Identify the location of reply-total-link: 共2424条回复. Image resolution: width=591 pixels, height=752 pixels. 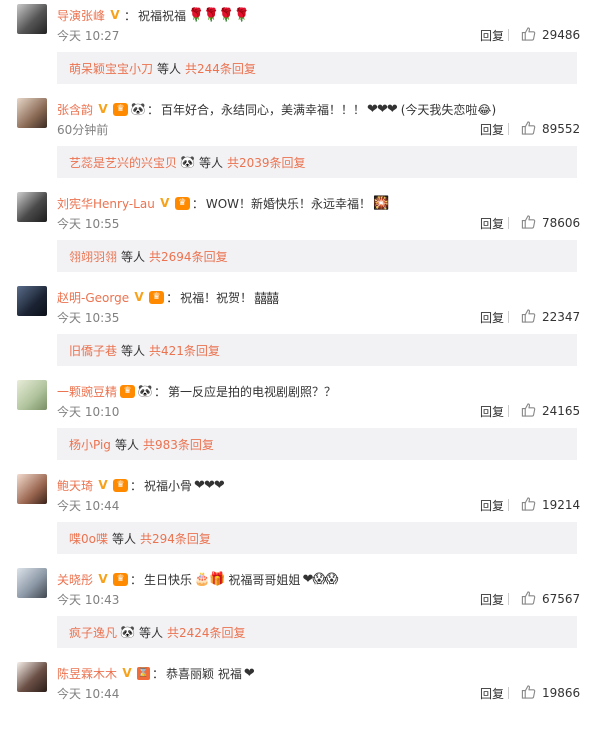
(206, 632).